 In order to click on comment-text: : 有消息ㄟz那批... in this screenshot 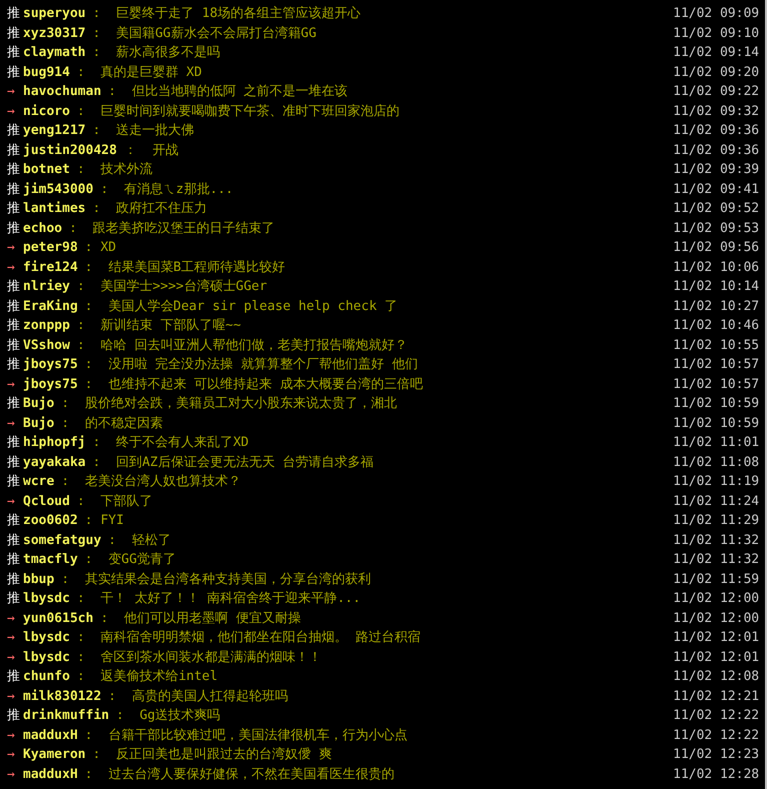, I will do `click(167, 189)`.